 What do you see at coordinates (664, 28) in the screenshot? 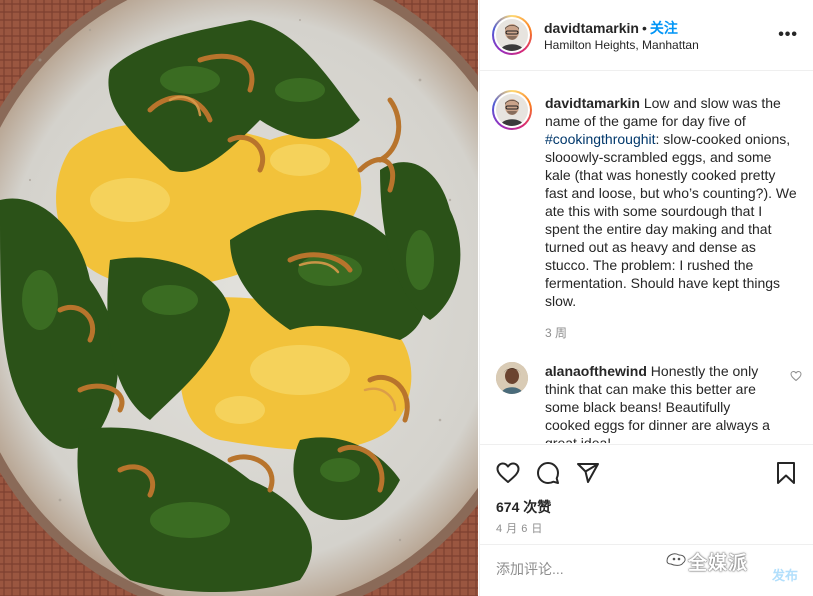
I see `follow-button: 关注` at bounding box center [664, 28].